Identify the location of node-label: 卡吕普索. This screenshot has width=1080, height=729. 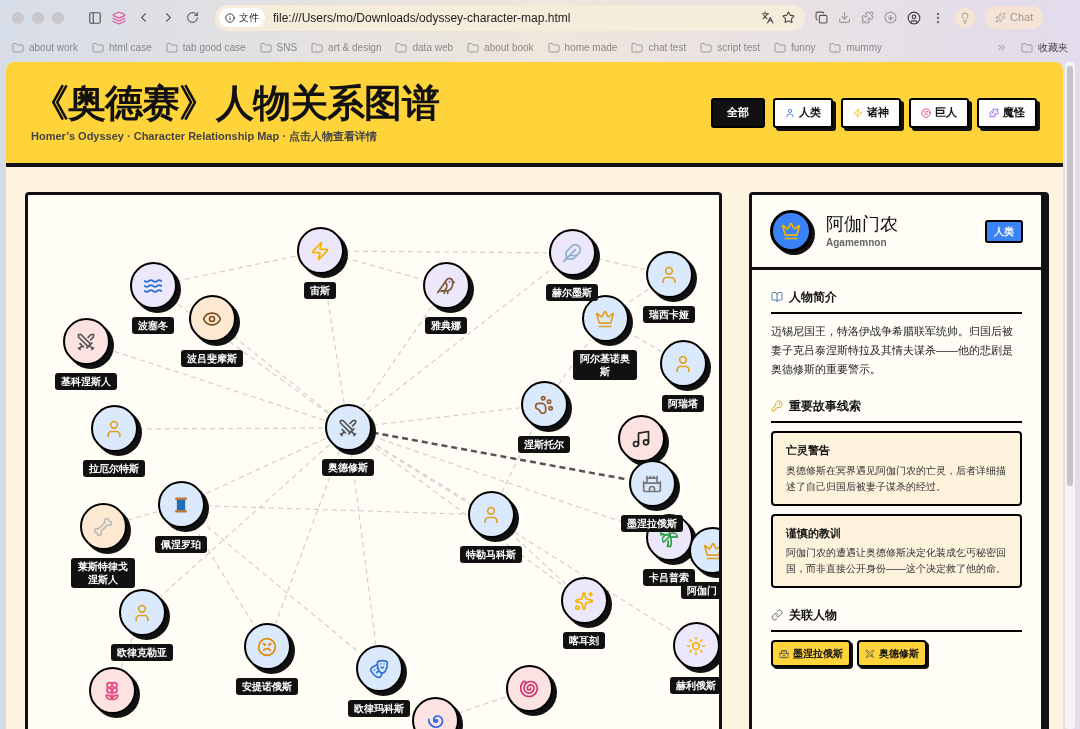
(669, 577).